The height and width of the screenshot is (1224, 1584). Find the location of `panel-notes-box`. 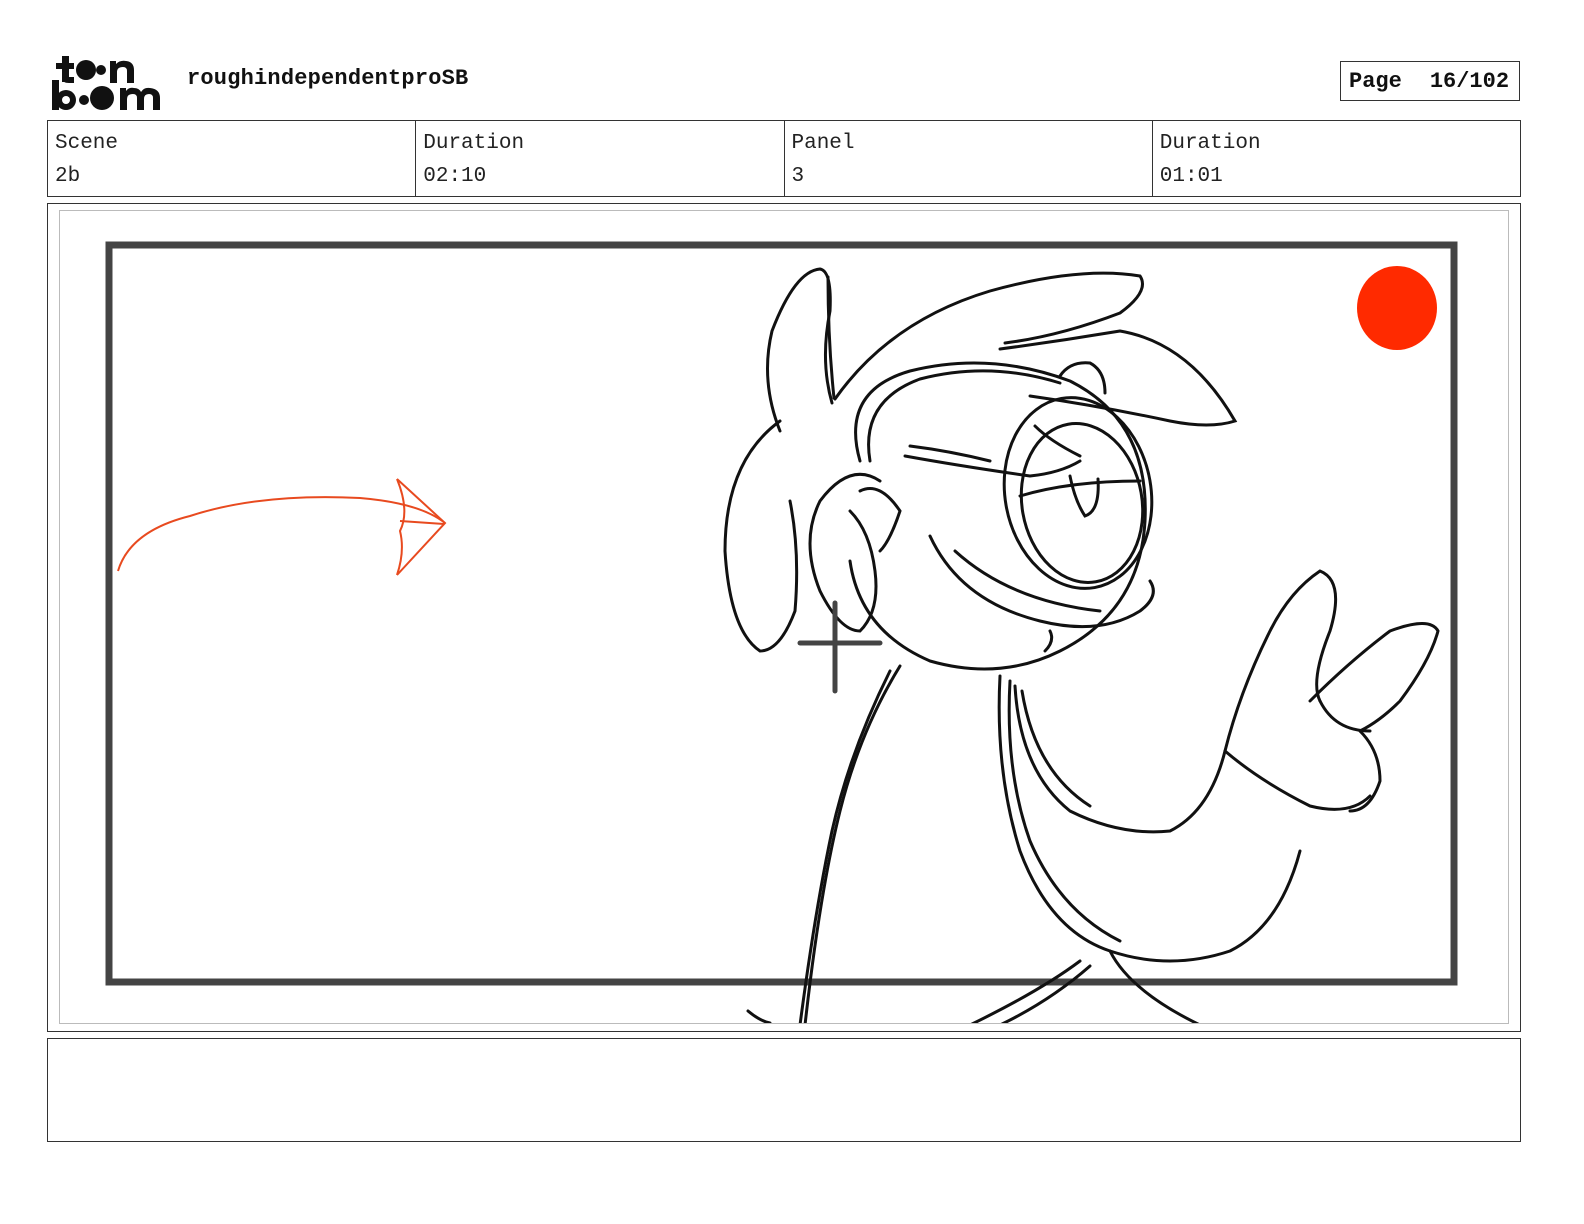

panel-notes-box is located at coordinates (784, 1090).